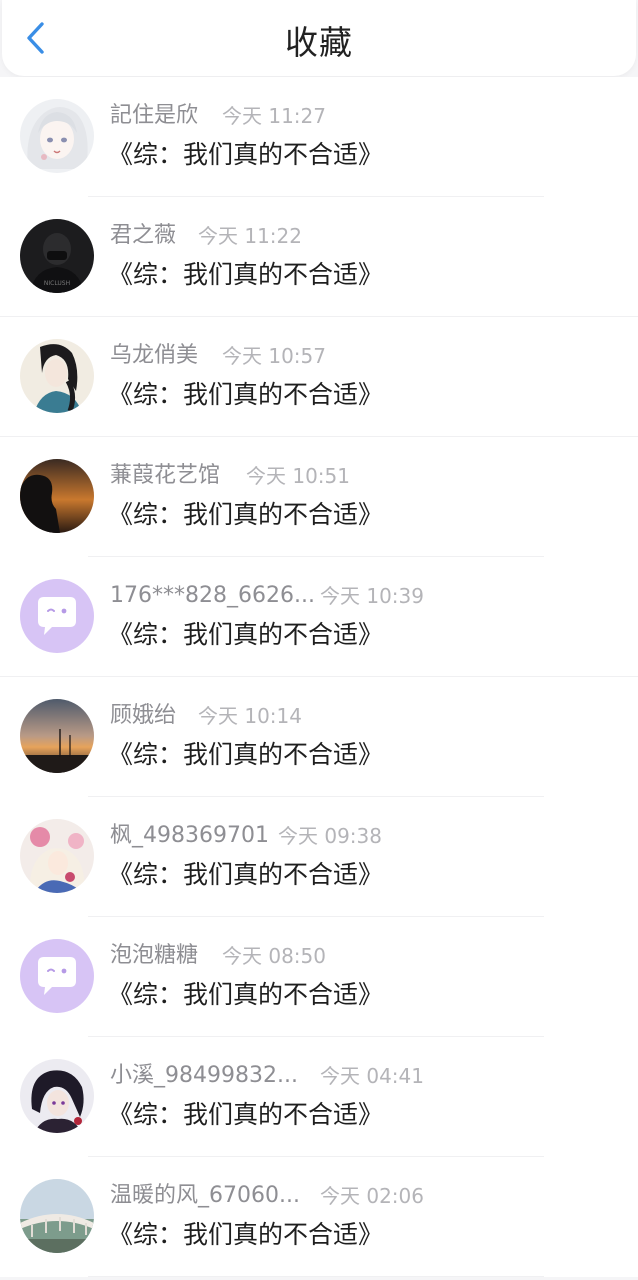  What do you see at coordinates (319, 42) in the screenshot?
I see `page-title: 收藏` at bounding box center [319, 42].